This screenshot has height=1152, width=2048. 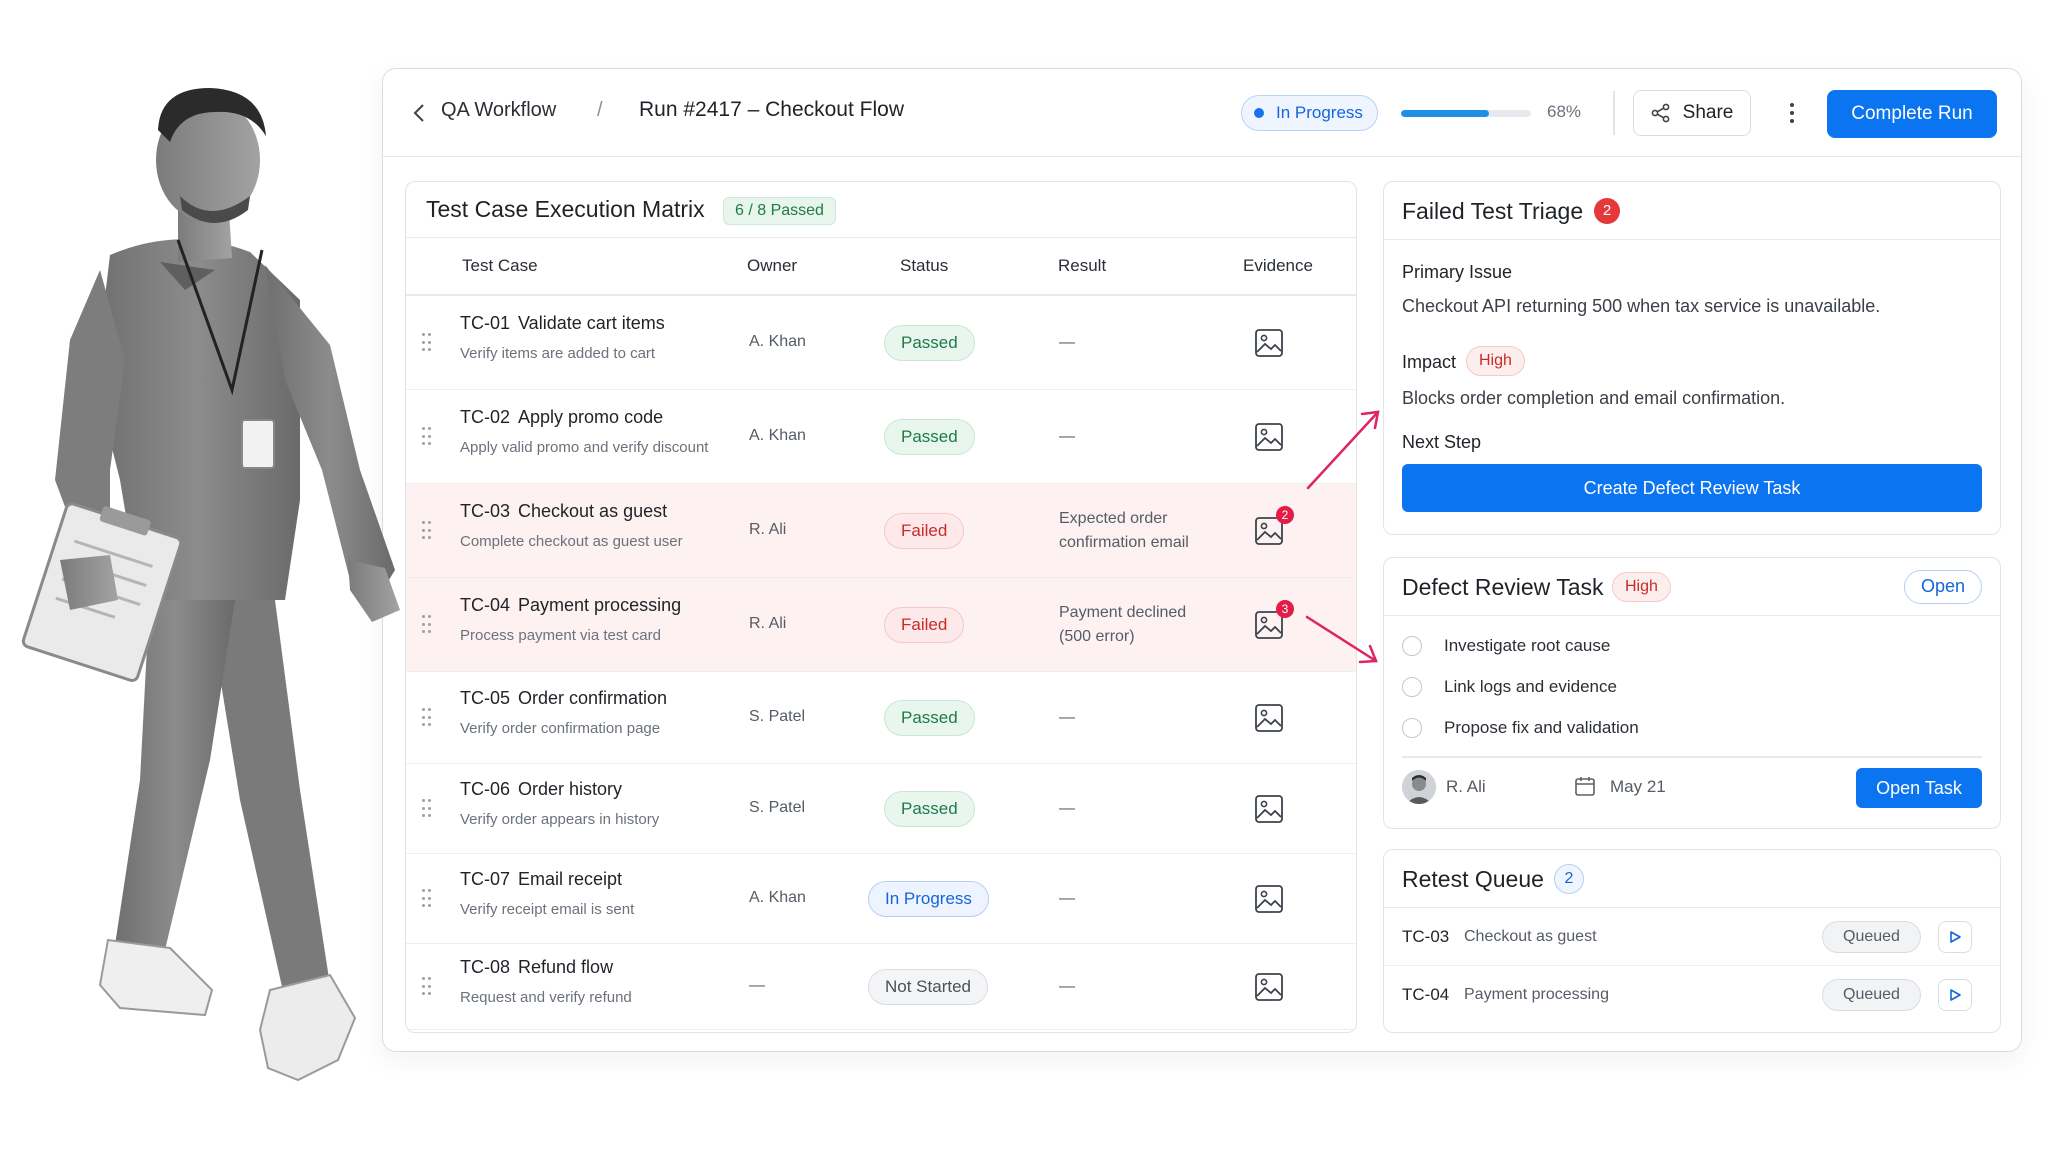 What do you see at coordinates (500, 266) in the screenshot?
I see `column-header-test-case: Test Case` at bounding box center [500, 266].